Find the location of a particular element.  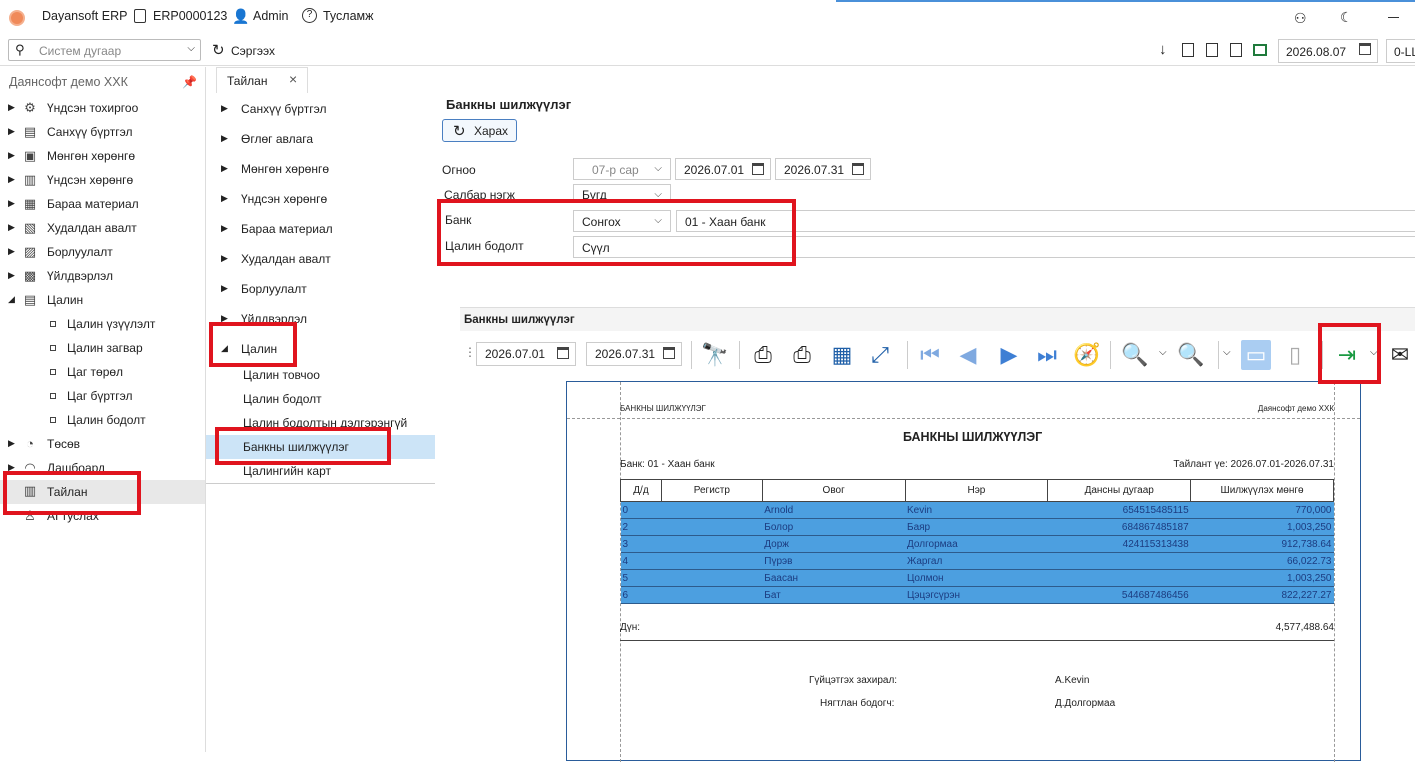

col-header: Регистр is located at coordinates (711, 490).